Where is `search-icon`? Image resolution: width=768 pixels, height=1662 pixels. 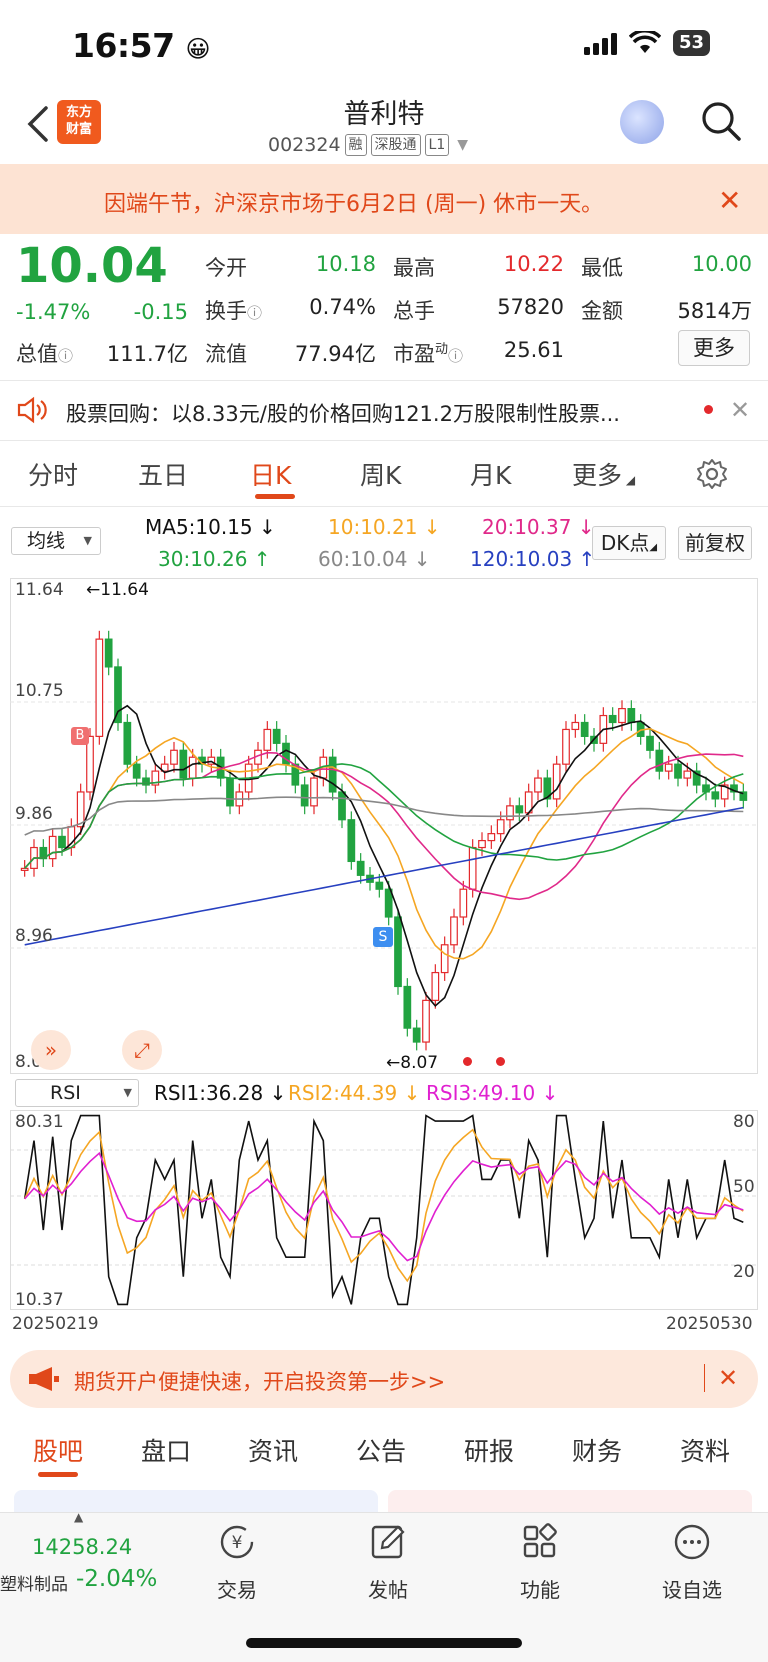 search-icon is located at coordinates (721, 121).